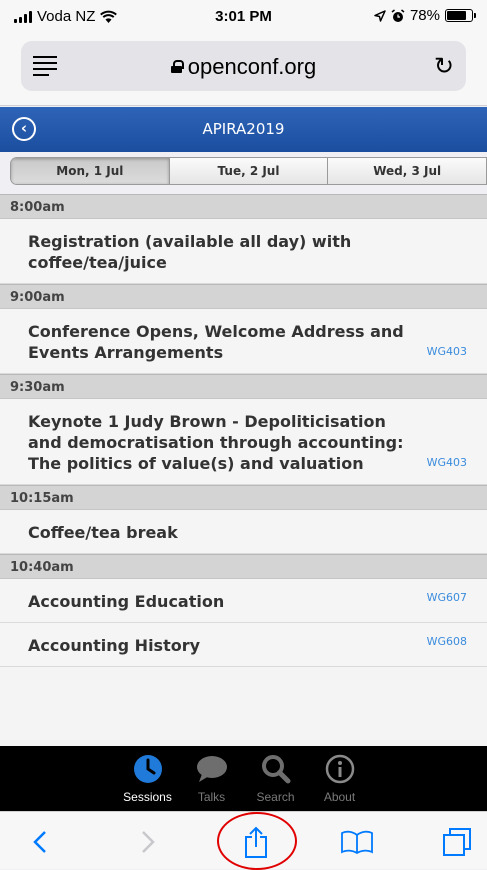  I want to click on back-icon, so click(39, 842).